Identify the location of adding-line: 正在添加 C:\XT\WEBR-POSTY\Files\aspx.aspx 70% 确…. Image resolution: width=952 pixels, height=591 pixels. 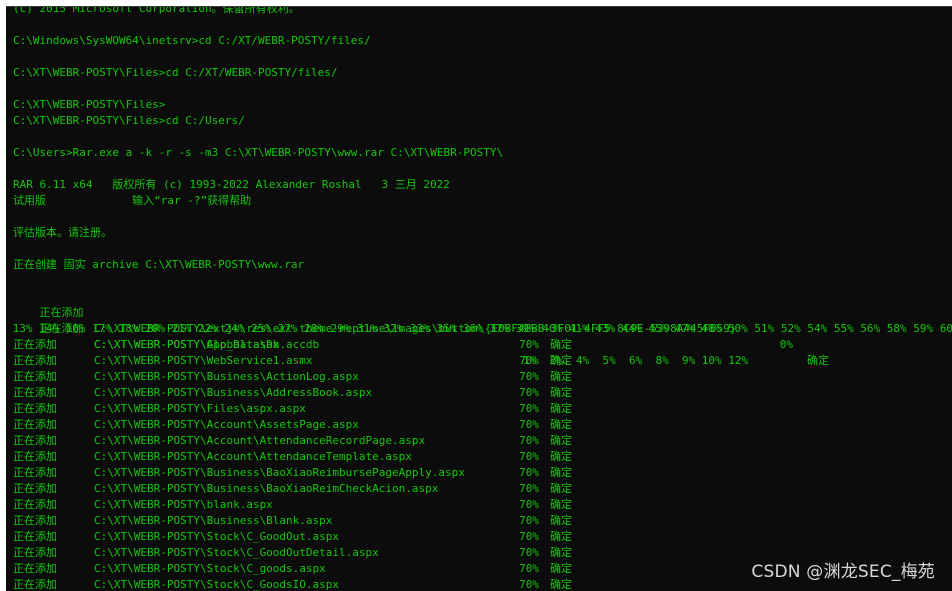
(292, 409).